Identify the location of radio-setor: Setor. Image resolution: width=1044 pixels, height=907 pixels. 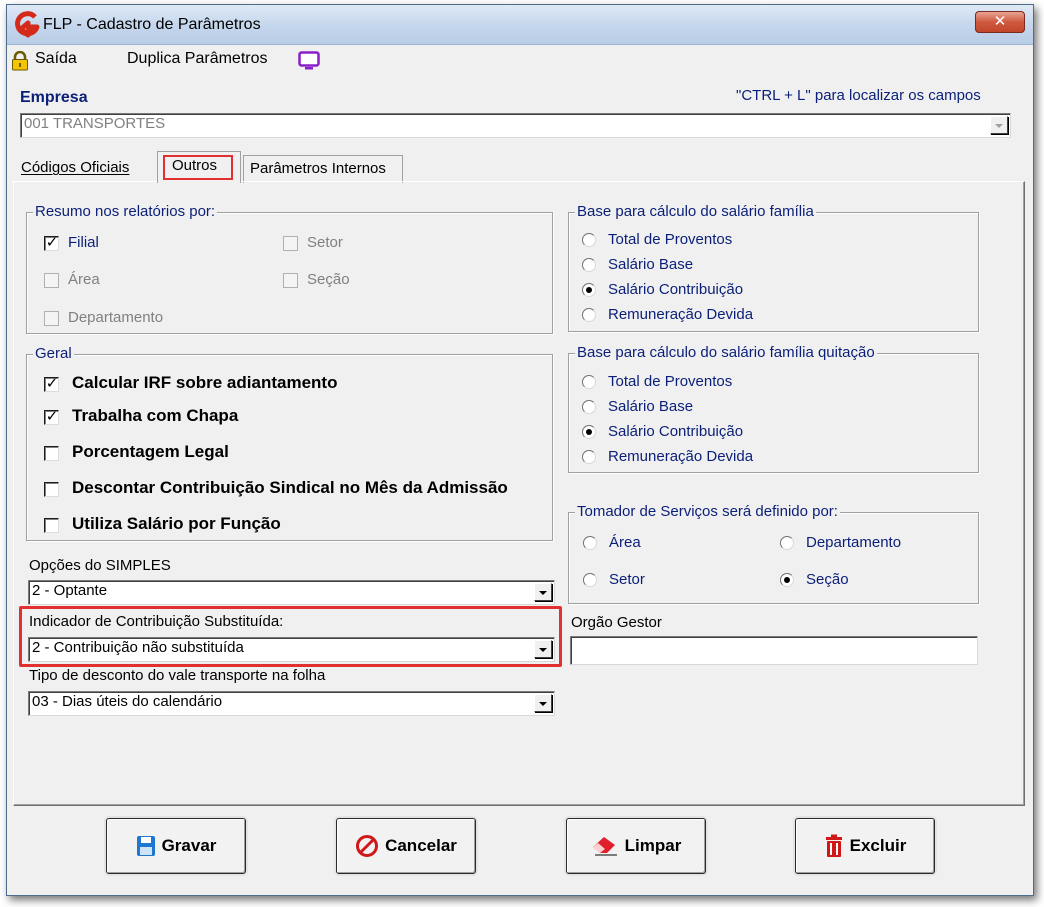
(643, 580).